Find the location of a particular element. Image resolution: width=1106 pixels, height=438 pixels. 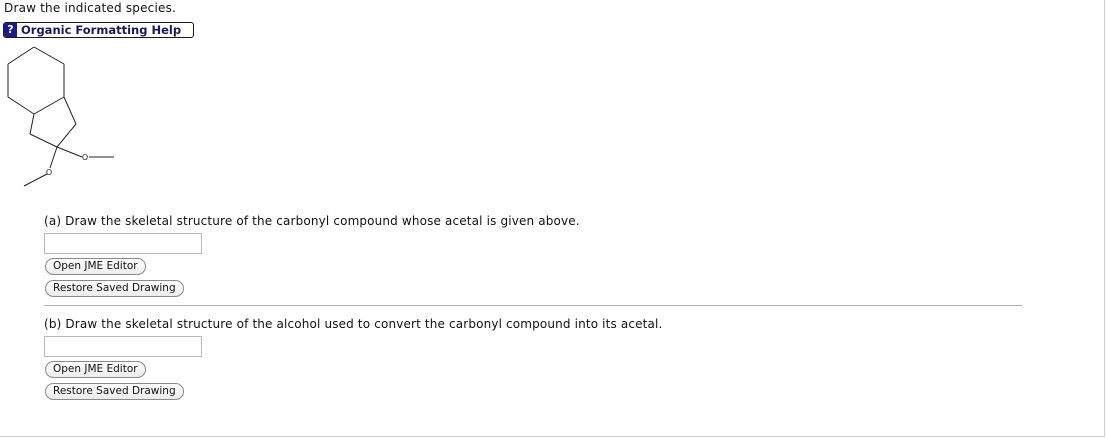

part-a-restore-saved-drawing-button: Restore Saved Drawing is located at coordinates (114, 288).